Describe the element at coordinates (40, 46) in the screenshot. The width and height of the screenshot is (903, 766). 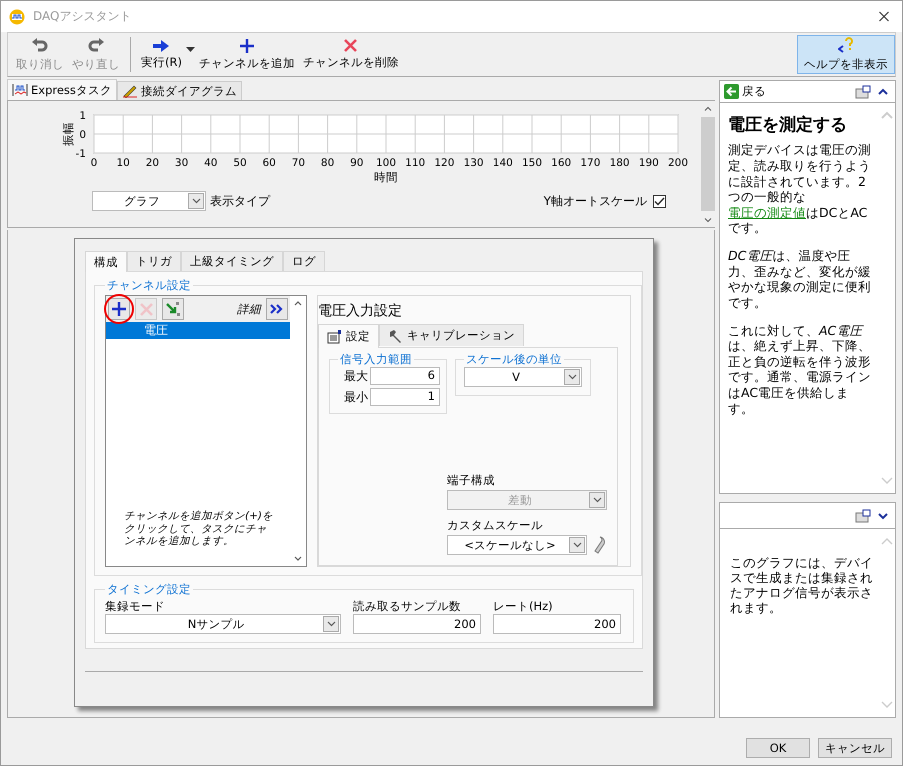
I see `undo-icon` at that location.